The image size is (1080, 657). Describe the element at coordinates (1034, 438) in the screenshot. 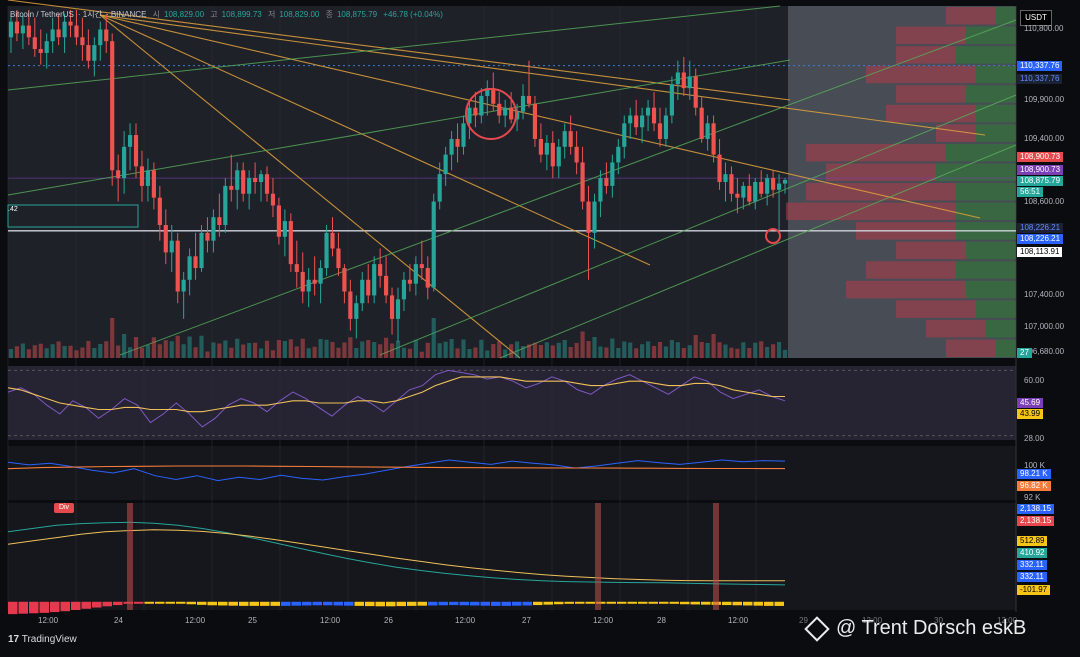

I see `rsi-tick: 28.00` at that location.